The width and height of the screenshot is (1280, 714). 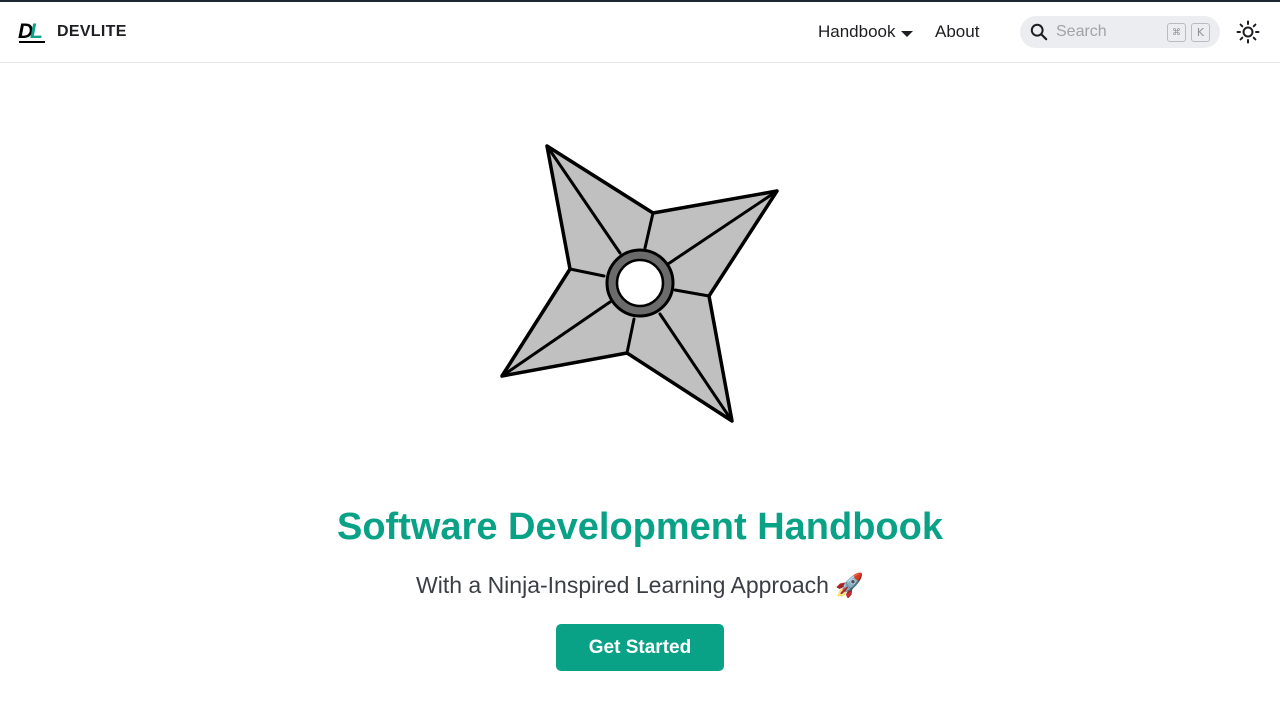 What do you see at coordinates (639, 283) in the screenshot?
I see `shuriken-icon` at bounding box center [639, 283].